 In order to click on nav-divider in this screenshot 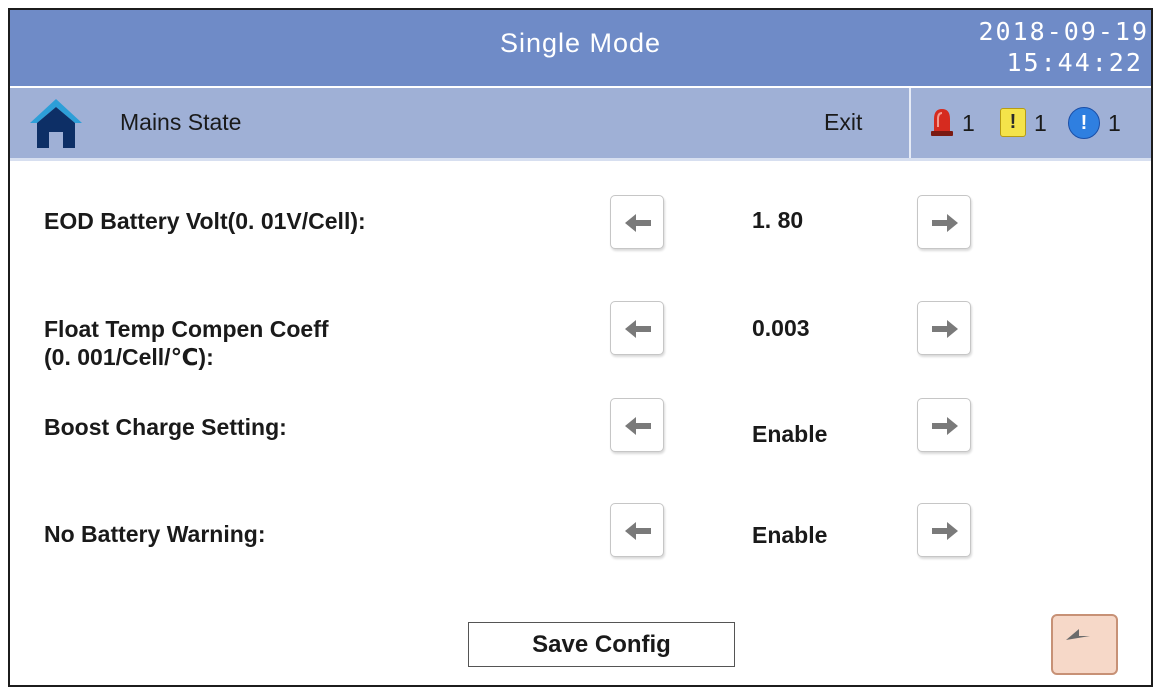, I will do `click(910, 123)`.